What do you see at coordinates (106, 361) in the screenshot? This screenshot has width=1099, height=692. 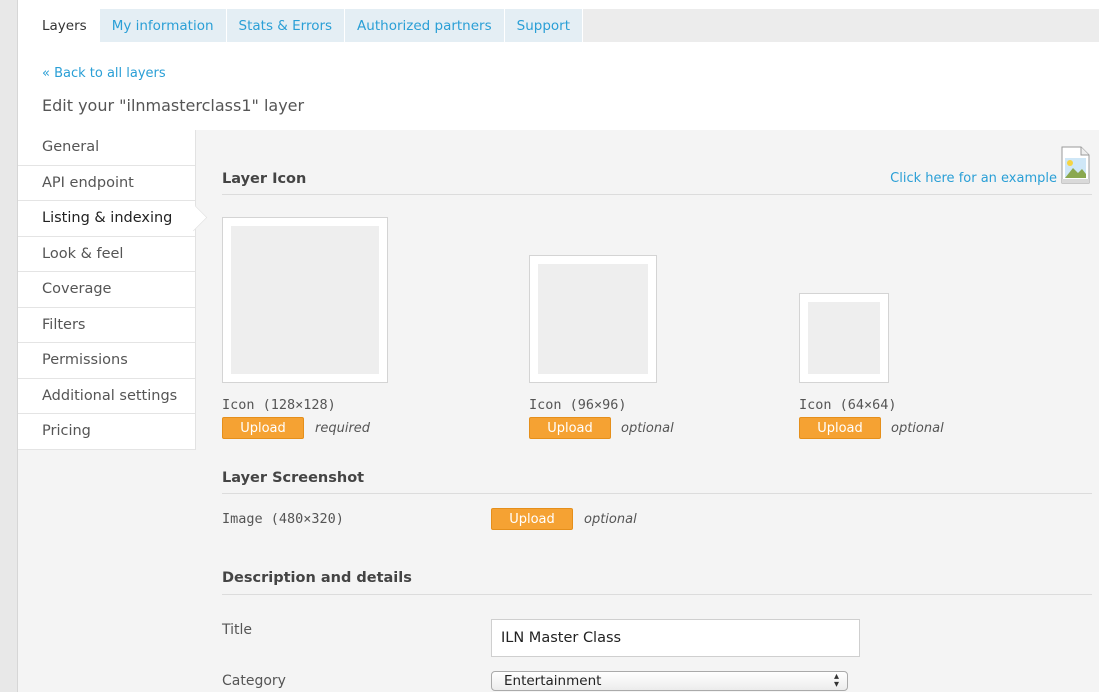 I see `side-nav-item-permissions: Permissions` at bounding box center [106, 361].